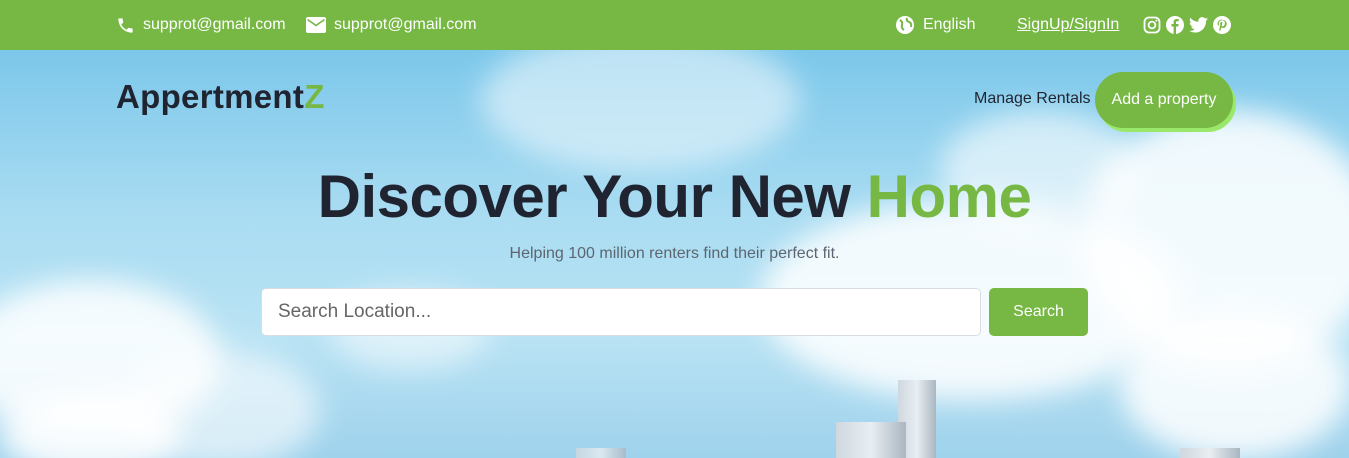  I want to click on site-logo: AppertmentZ, so click(220, 97).